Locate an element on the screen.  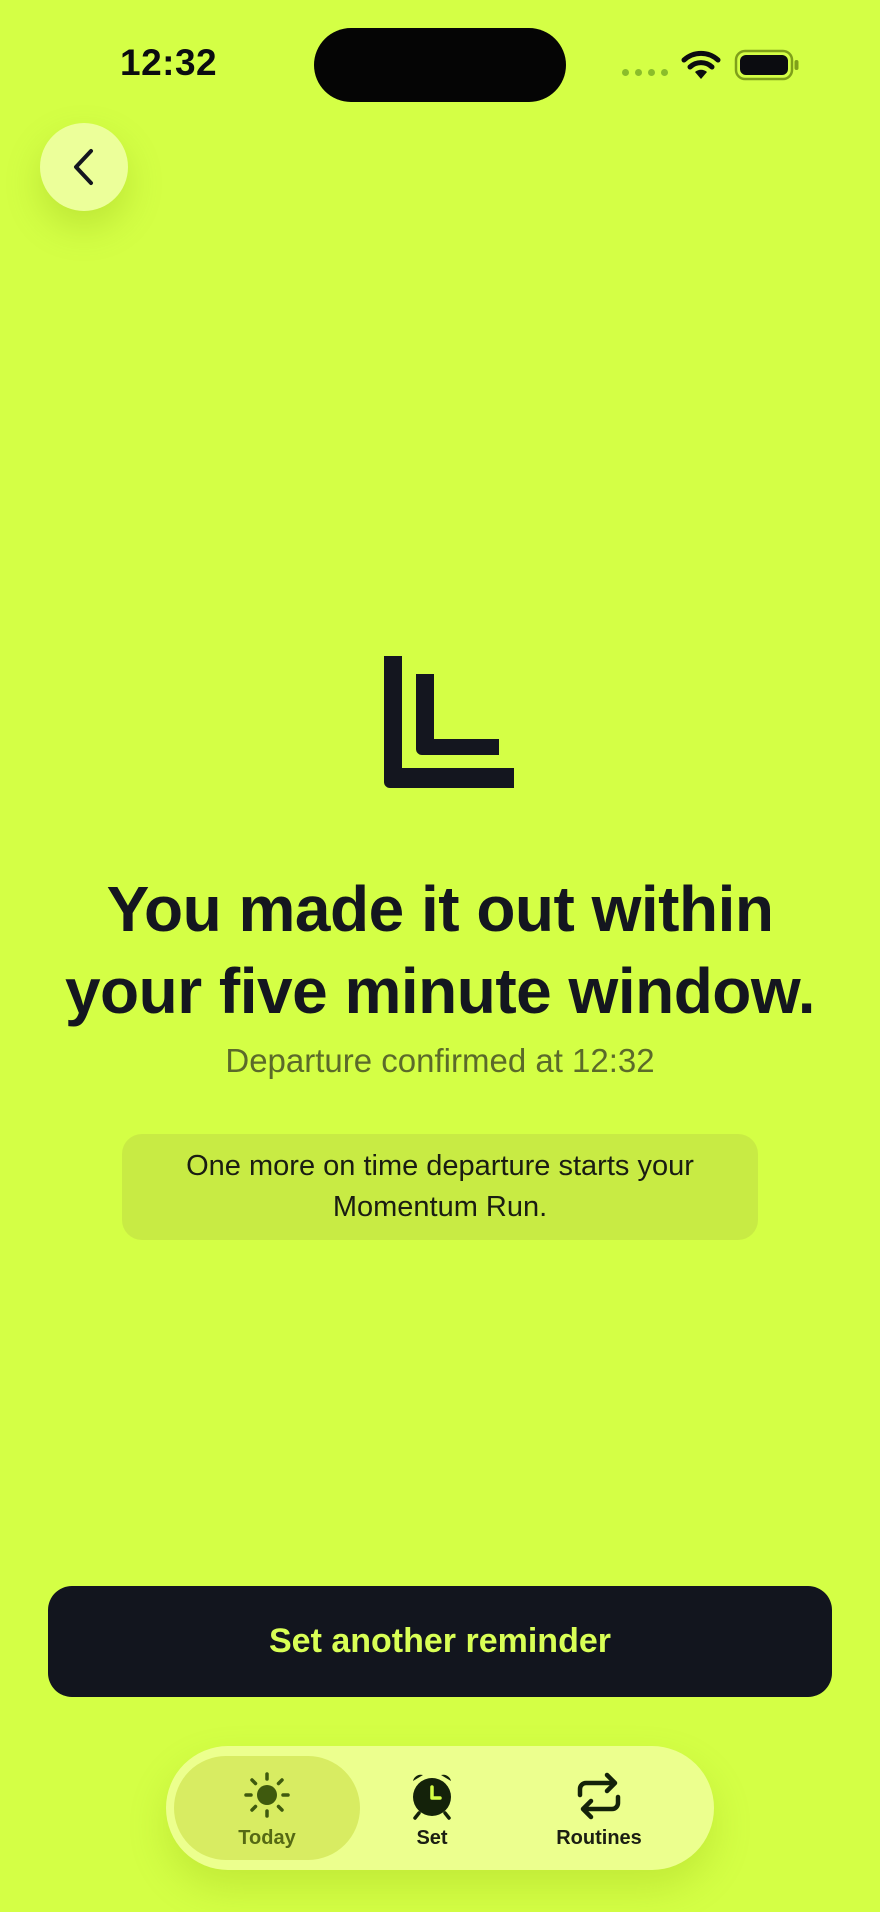
chevron-left-icon is located at coordinates (83, 167).